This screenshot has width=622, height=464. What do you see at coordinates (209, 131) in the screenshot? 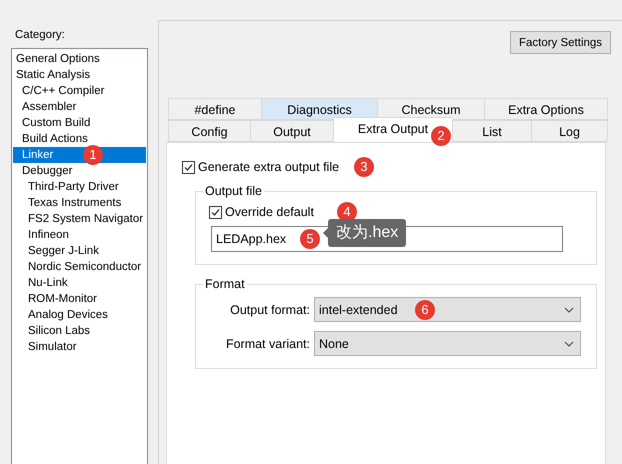
I see `tab: Config` at bounding box center [209, 131].